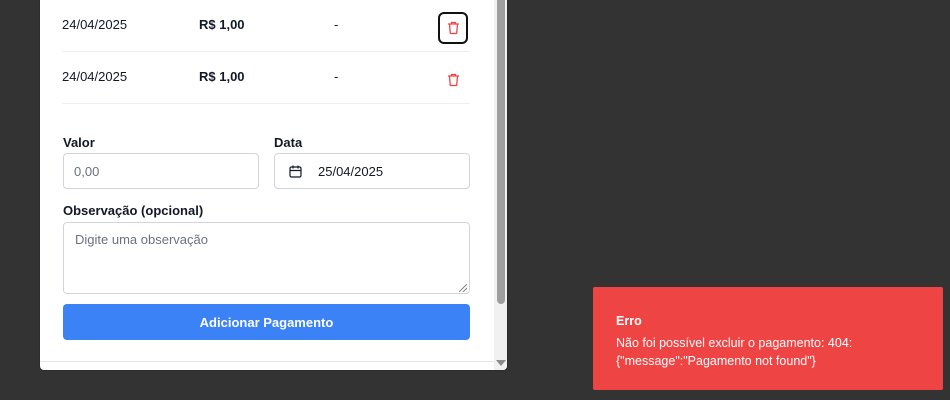  What do you see at coordinates (463, 288) in the screenshot?
I see `textarea-resize-handle` at bounding box center [463, 288].